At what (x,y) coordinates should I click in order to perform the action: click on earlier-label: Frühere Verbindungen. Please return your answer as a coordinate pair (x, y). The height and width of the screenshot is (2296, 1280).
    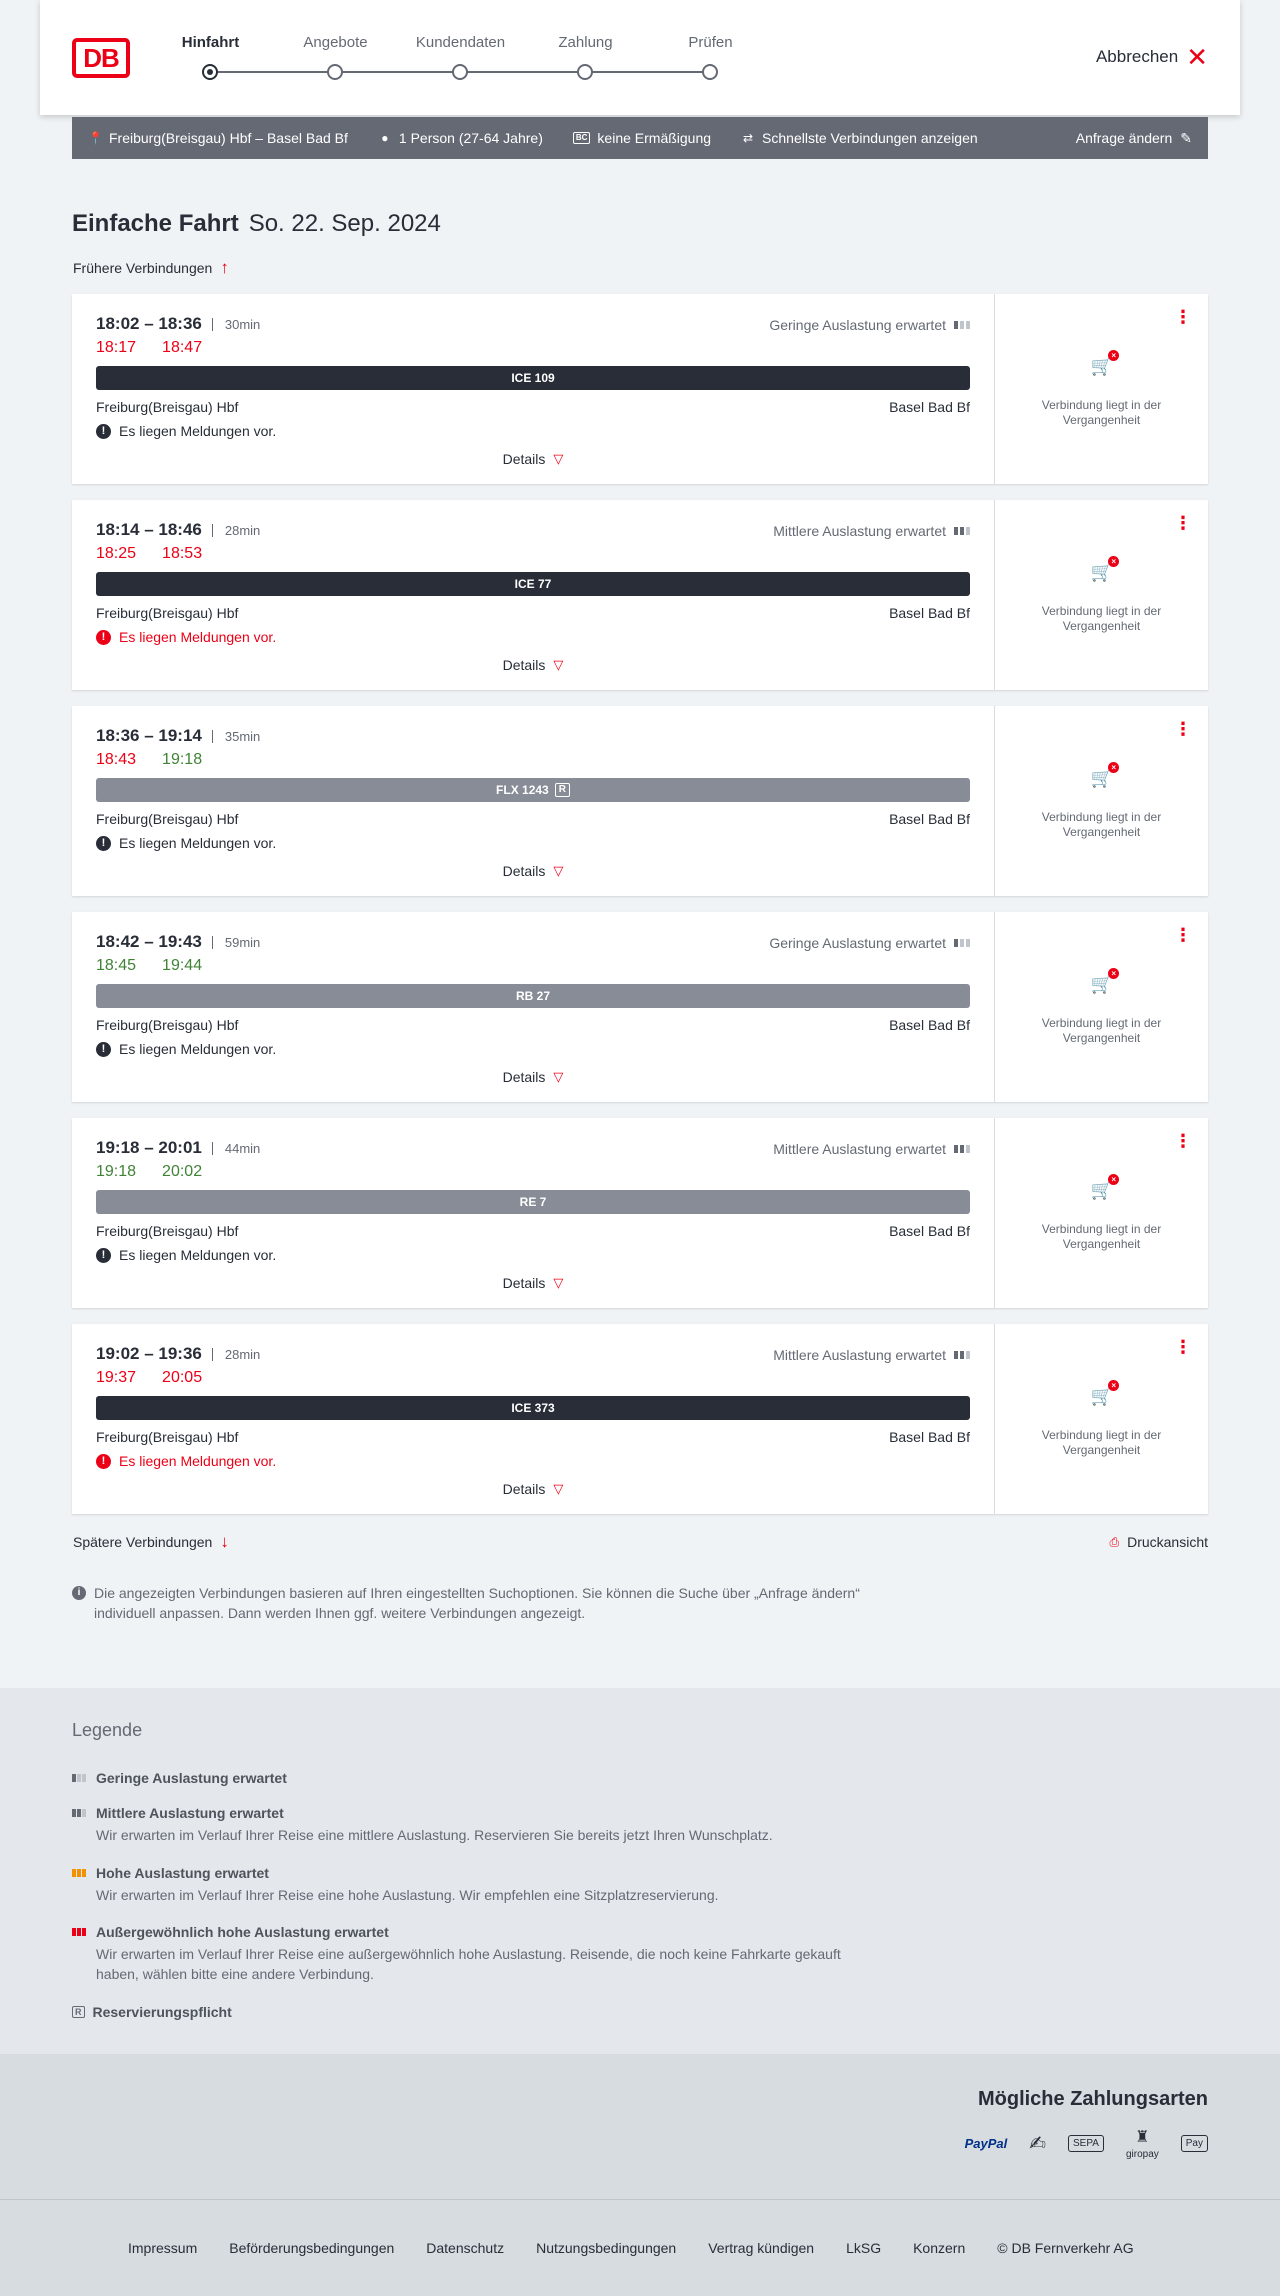
    Looking at the image, I should click on (143, 268).